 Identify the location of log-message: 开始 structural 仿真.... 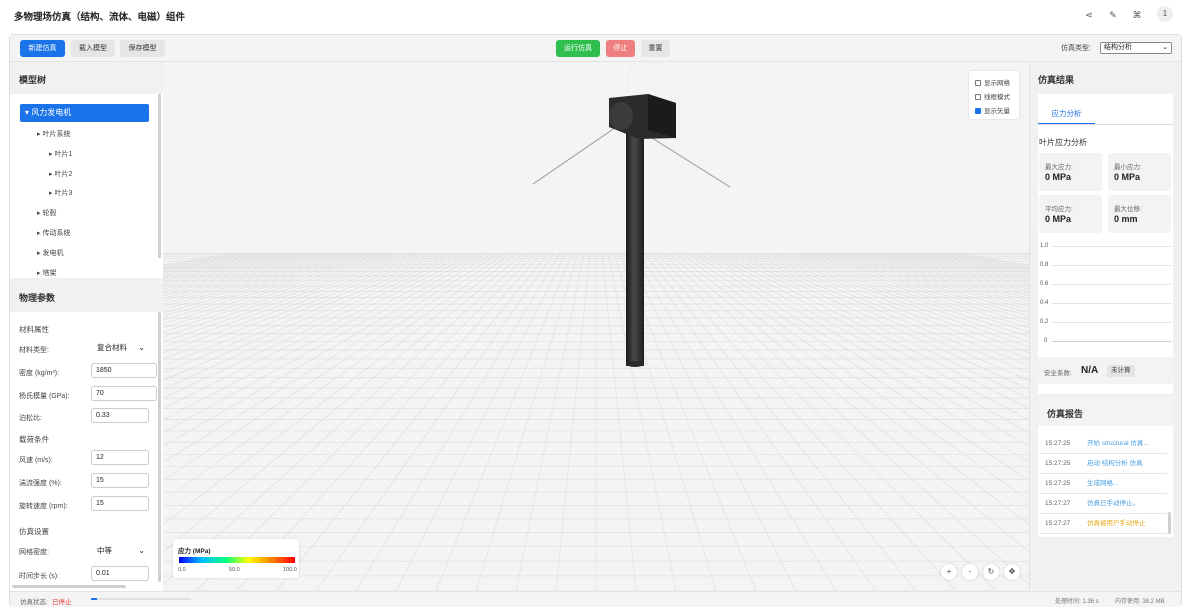
(1118, 443).